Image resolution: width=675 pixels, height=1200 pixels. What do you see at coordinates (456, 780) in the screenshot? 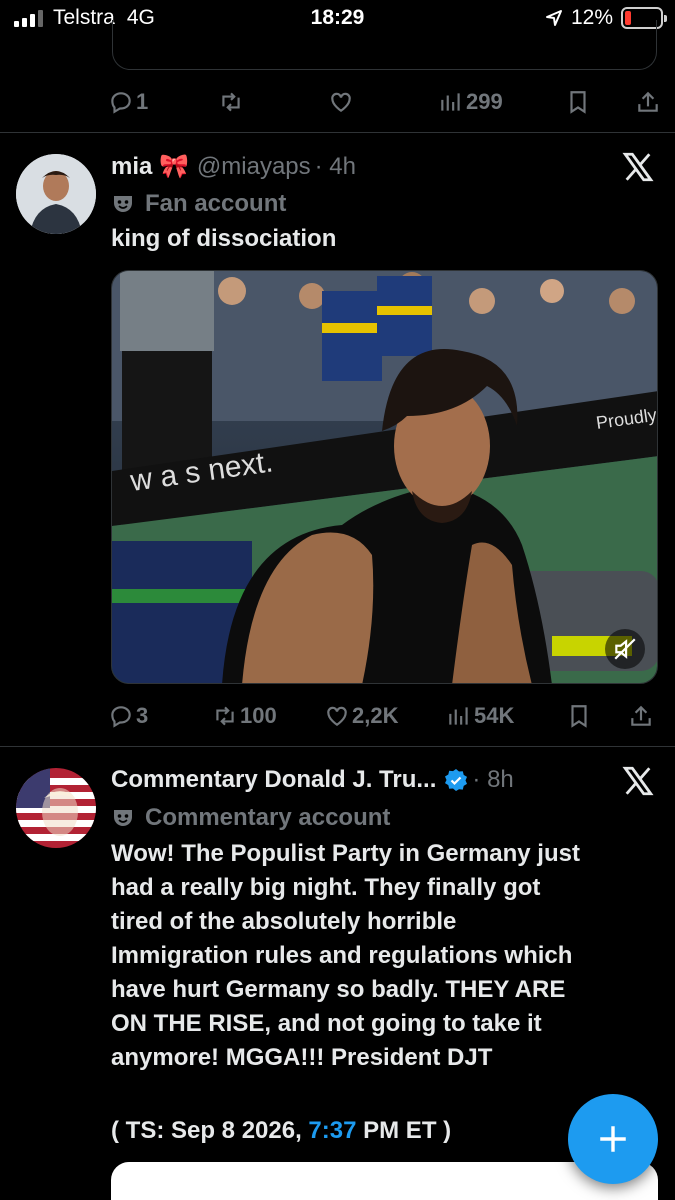
I see `verified-badge-icon` at bounding box center [456, 780].